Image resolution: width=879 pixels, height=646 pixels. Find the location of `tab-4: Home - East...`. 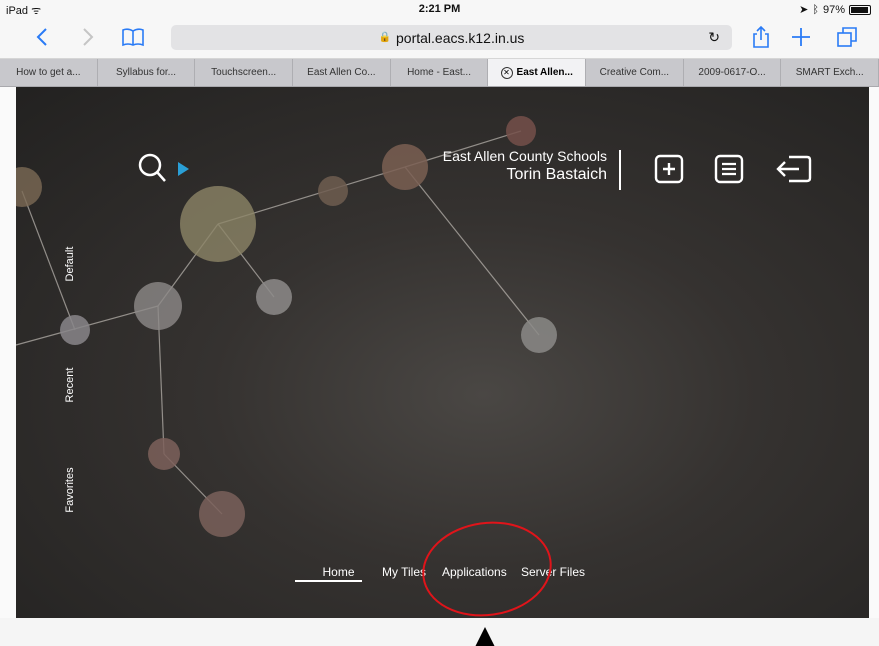

tab-4: Home - East... is located at coordinates (440, 72).